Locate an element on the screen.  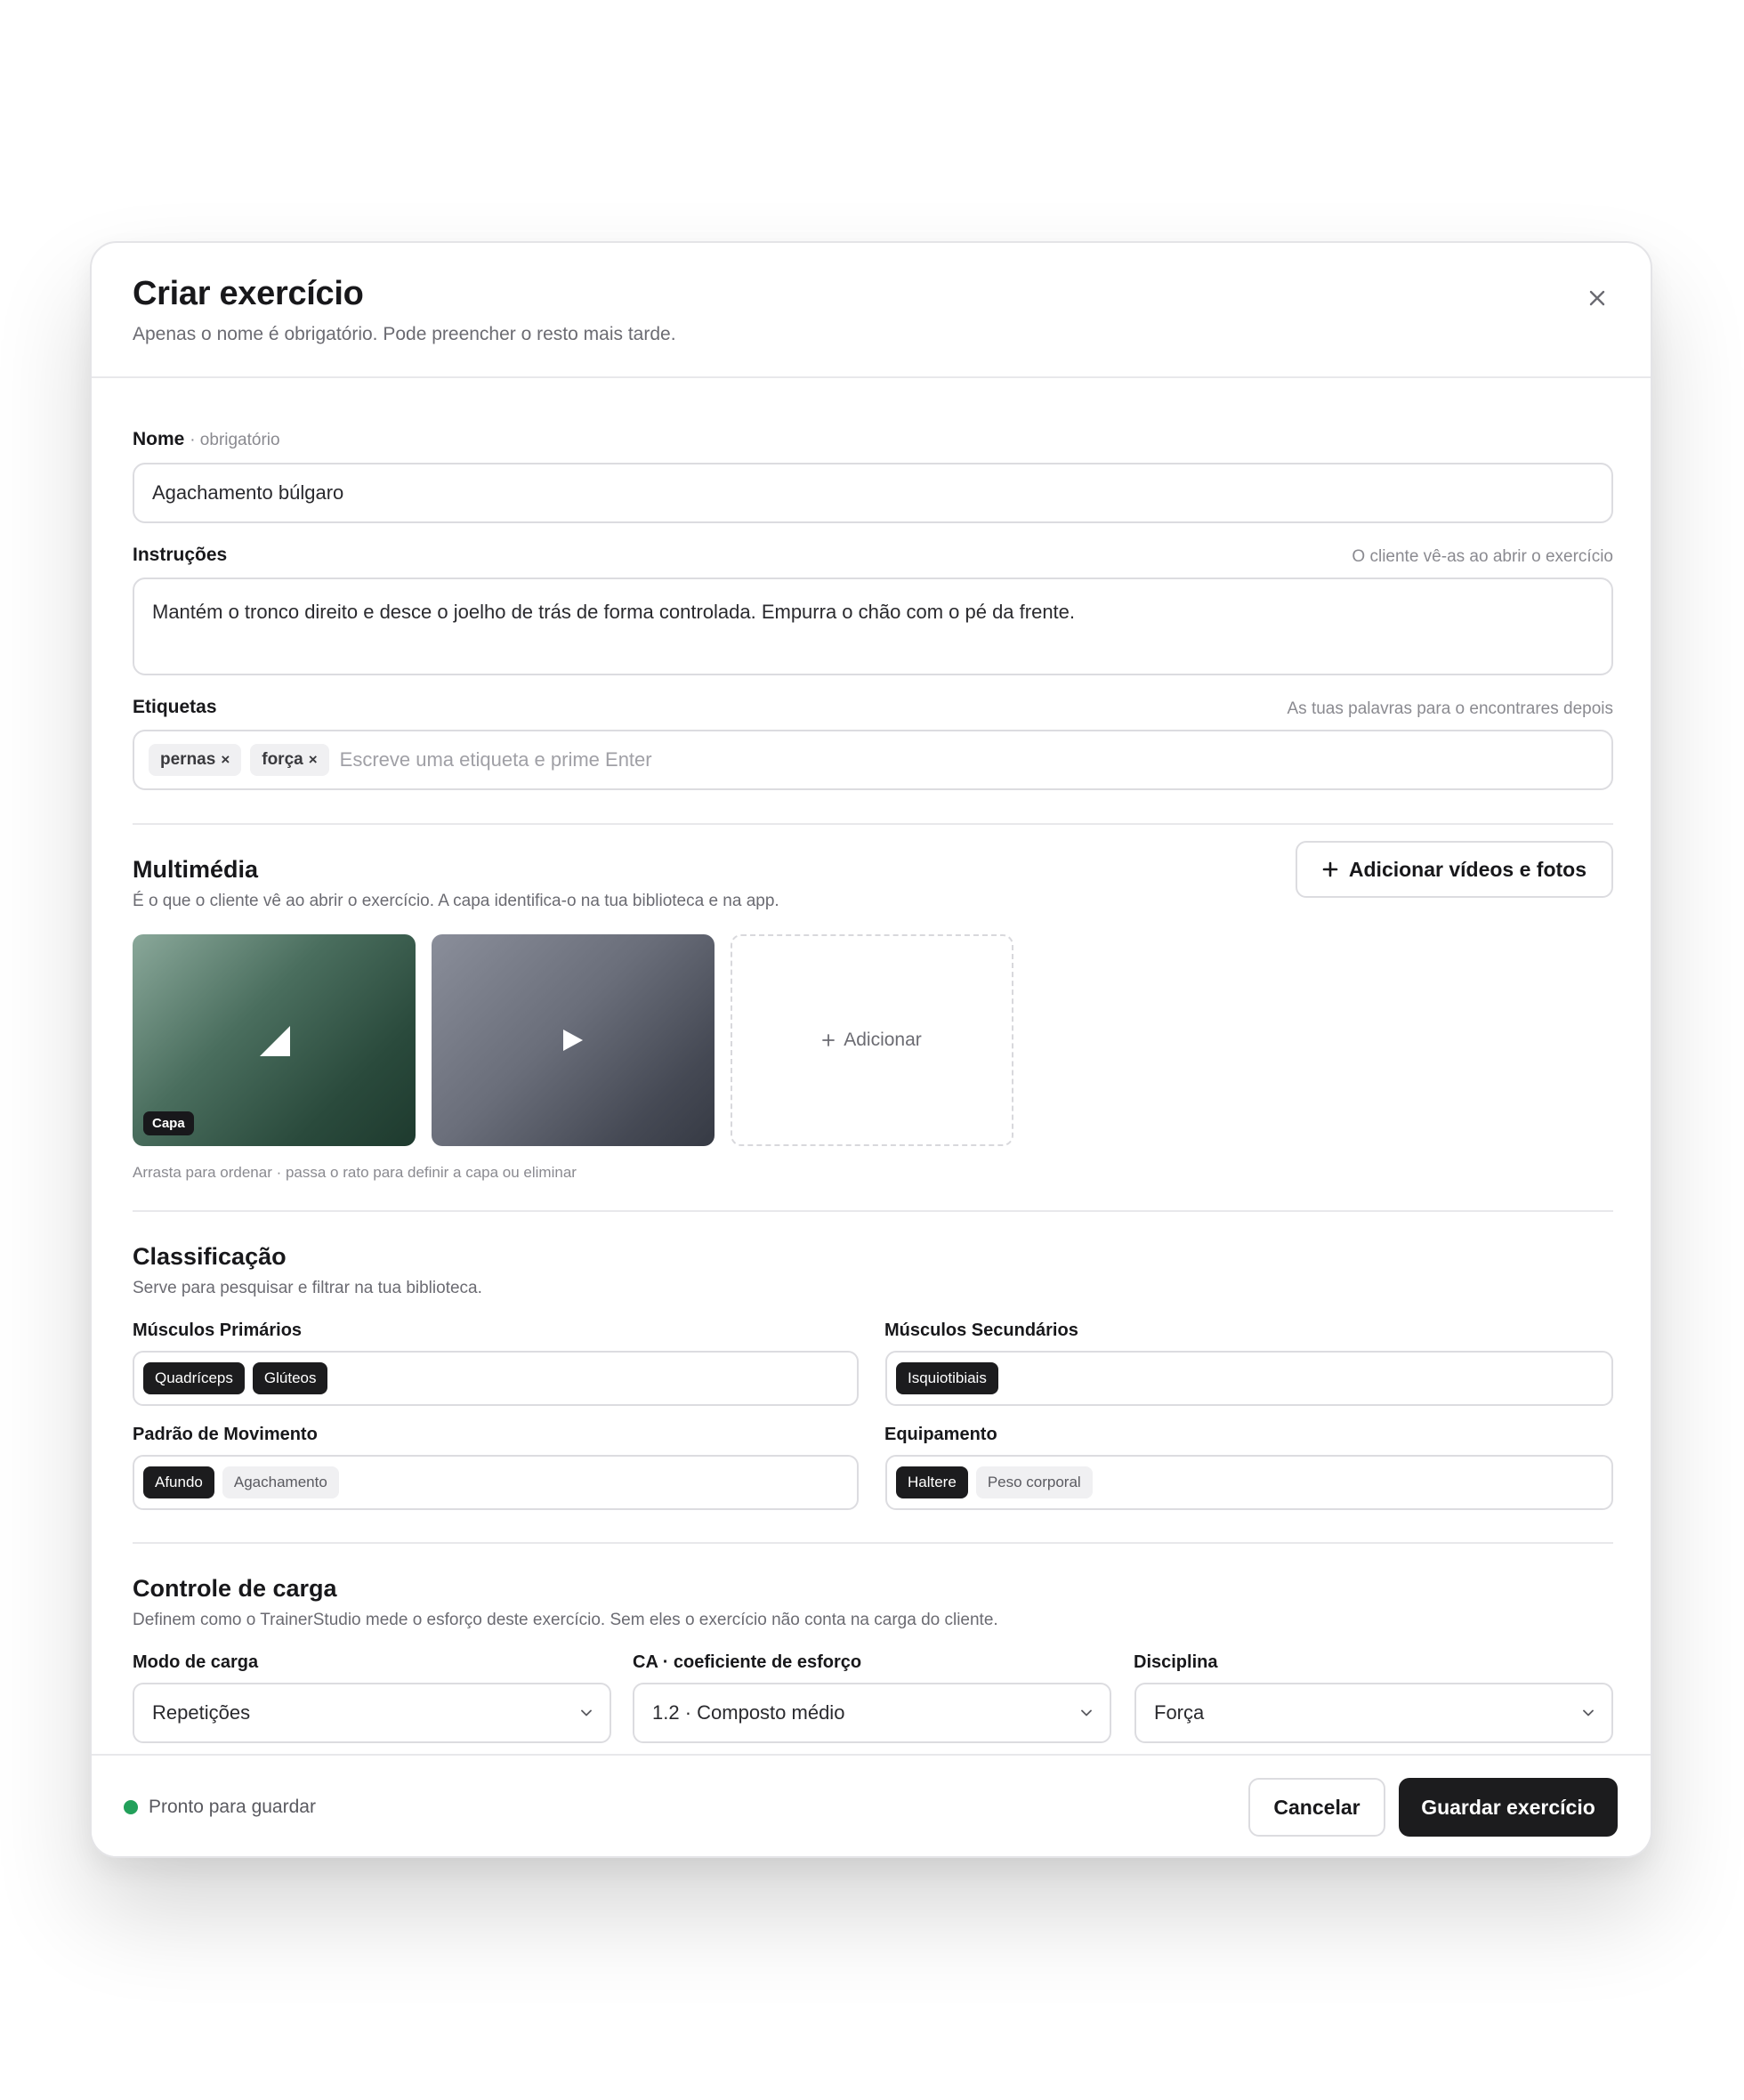
add-media-button: Adicionar vídeos e fotos is located at coordinates (1454, 869).